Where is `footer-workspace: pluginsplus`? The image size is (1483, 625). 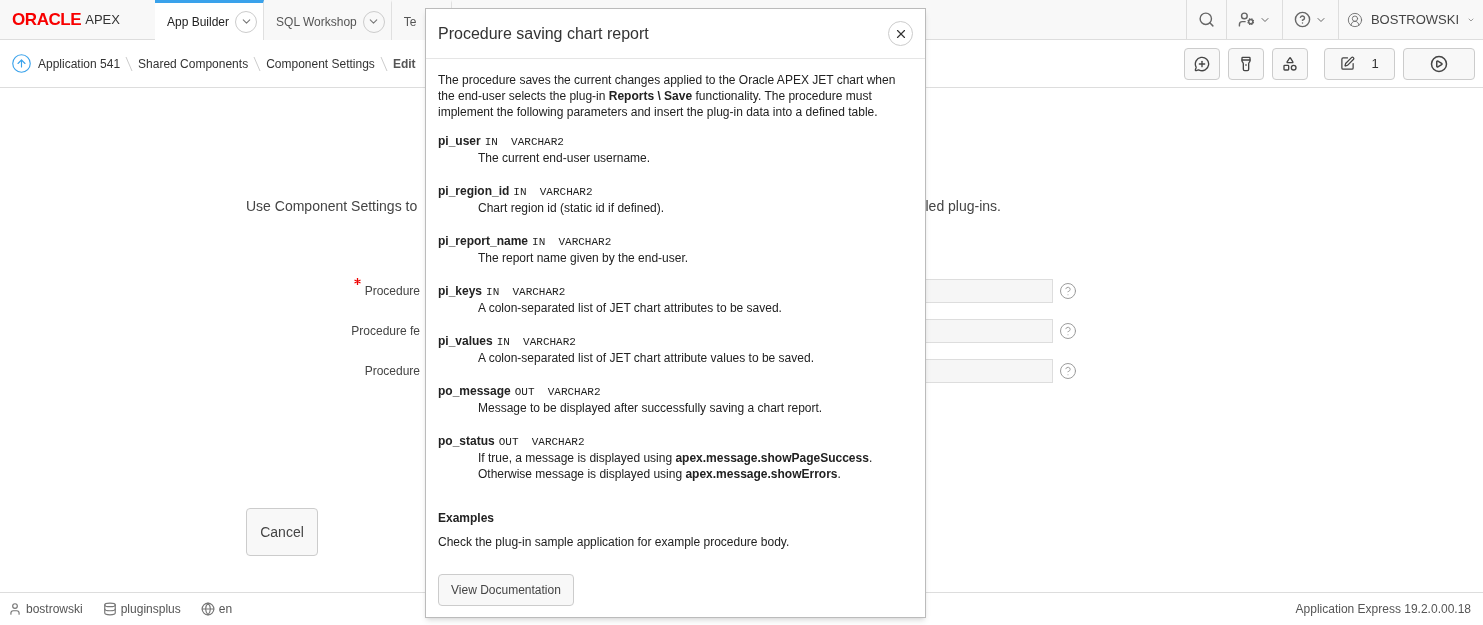
footer-workspace: pluginsplus is located at coordinates (150, 609).